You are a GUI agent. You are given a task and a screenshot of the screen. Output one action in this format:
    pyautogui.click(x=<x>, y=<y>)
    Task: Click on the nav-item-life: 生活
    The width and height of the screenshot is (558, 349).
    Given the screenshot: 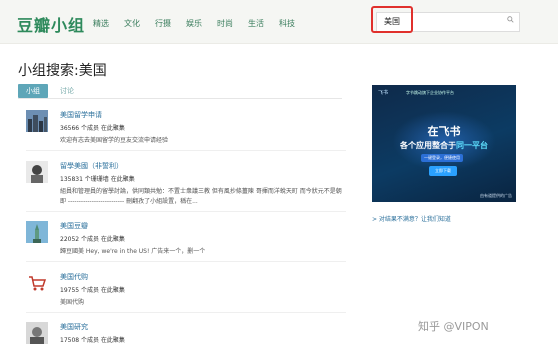 What is the action you would take?
    pyautogui.click(x=256, y=23)
    